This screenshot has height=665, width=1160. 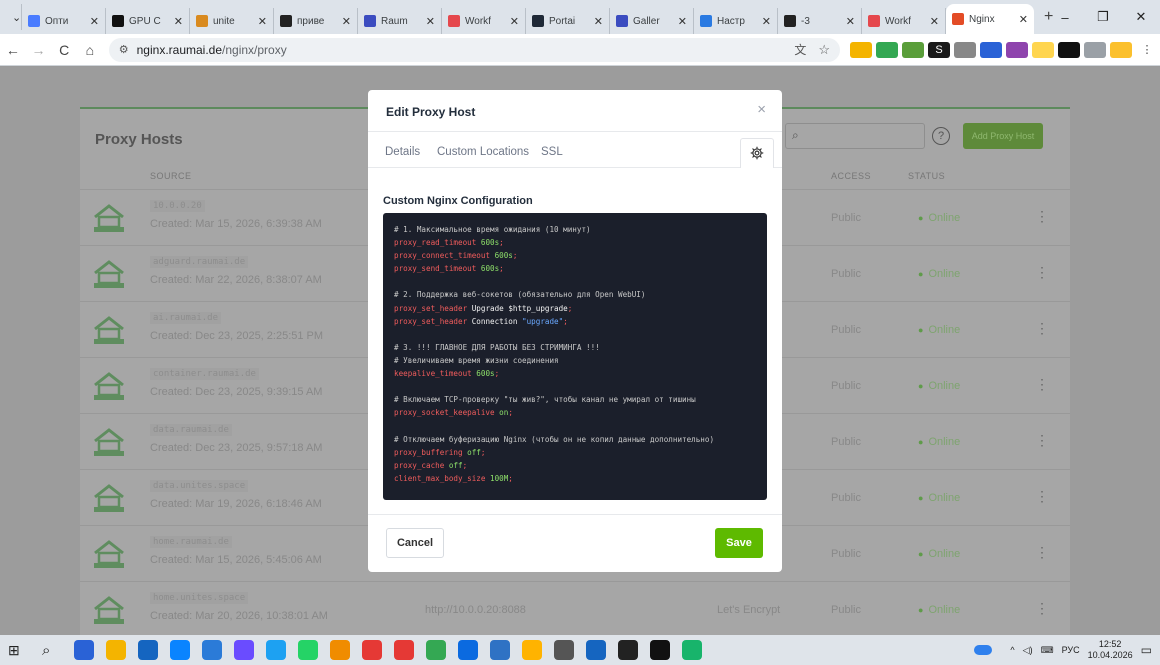 What do you see at coordinates (652, 21) in the screenshot?
I see `browser-tab: Galler ✕` at bounding box center [652, 21].